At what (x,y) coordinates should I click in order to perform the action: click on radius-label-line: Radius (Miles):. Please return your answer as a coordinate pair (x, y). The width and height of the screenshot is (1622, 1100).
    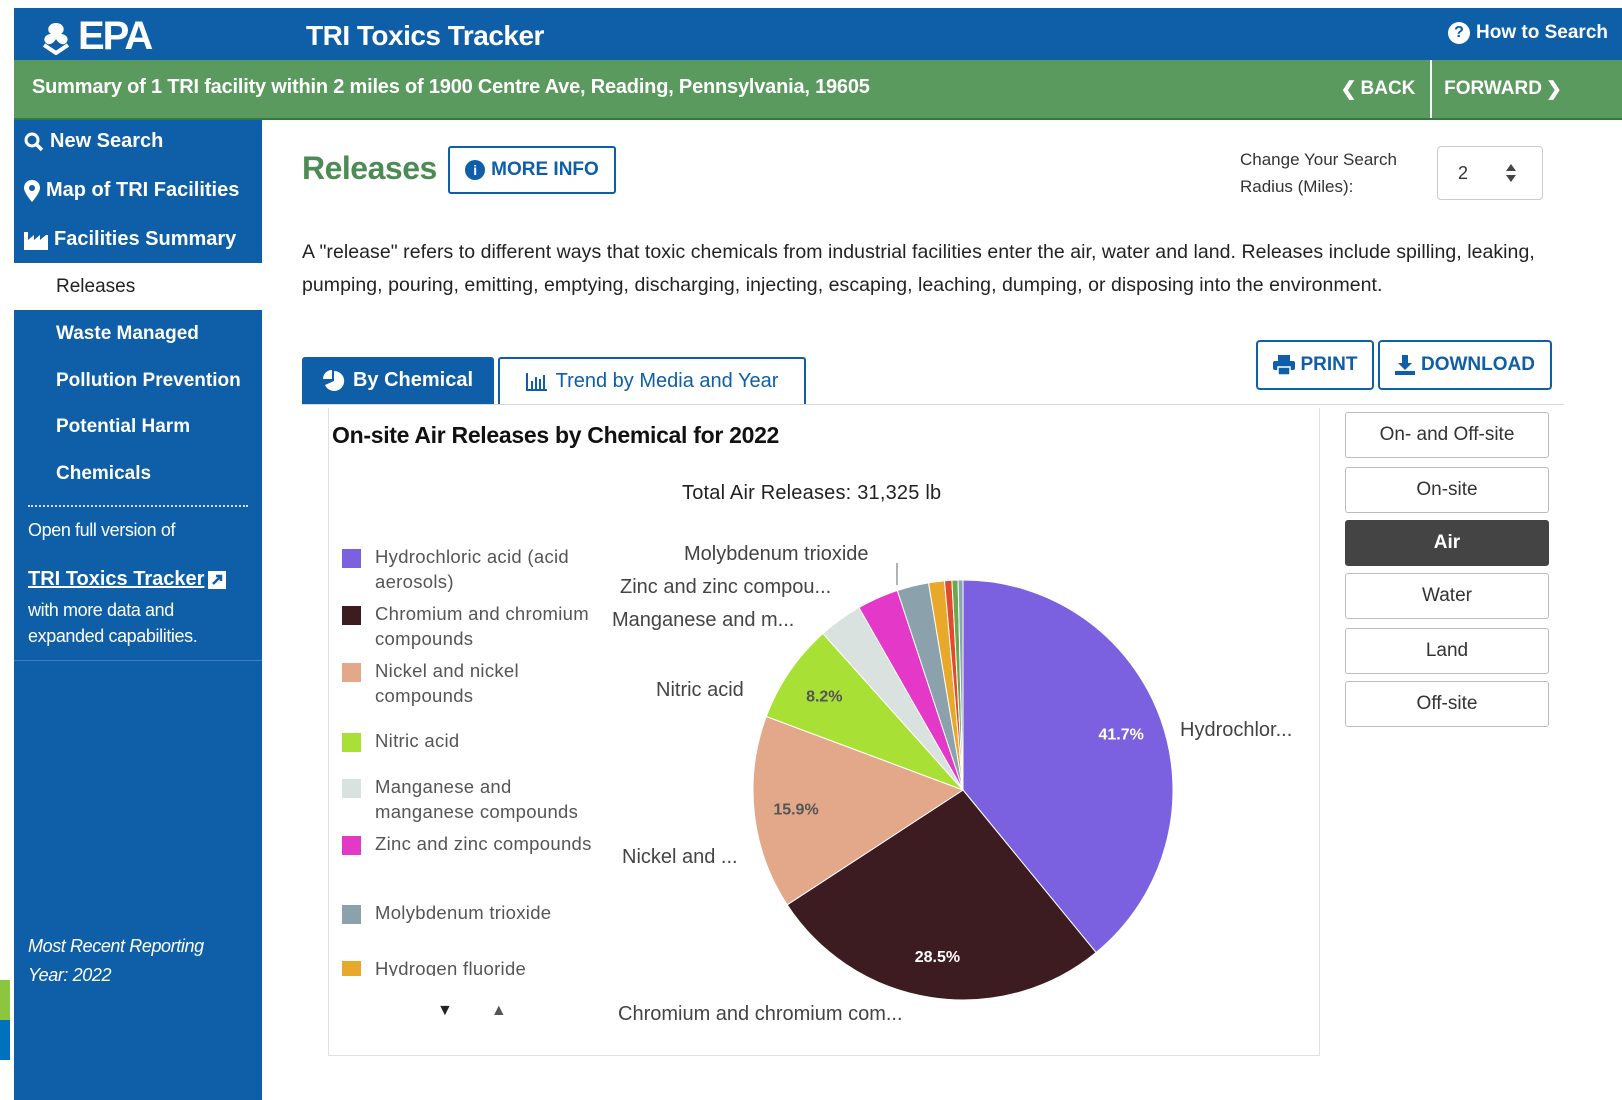
    Looking at the image, I should click on (1297, 186).